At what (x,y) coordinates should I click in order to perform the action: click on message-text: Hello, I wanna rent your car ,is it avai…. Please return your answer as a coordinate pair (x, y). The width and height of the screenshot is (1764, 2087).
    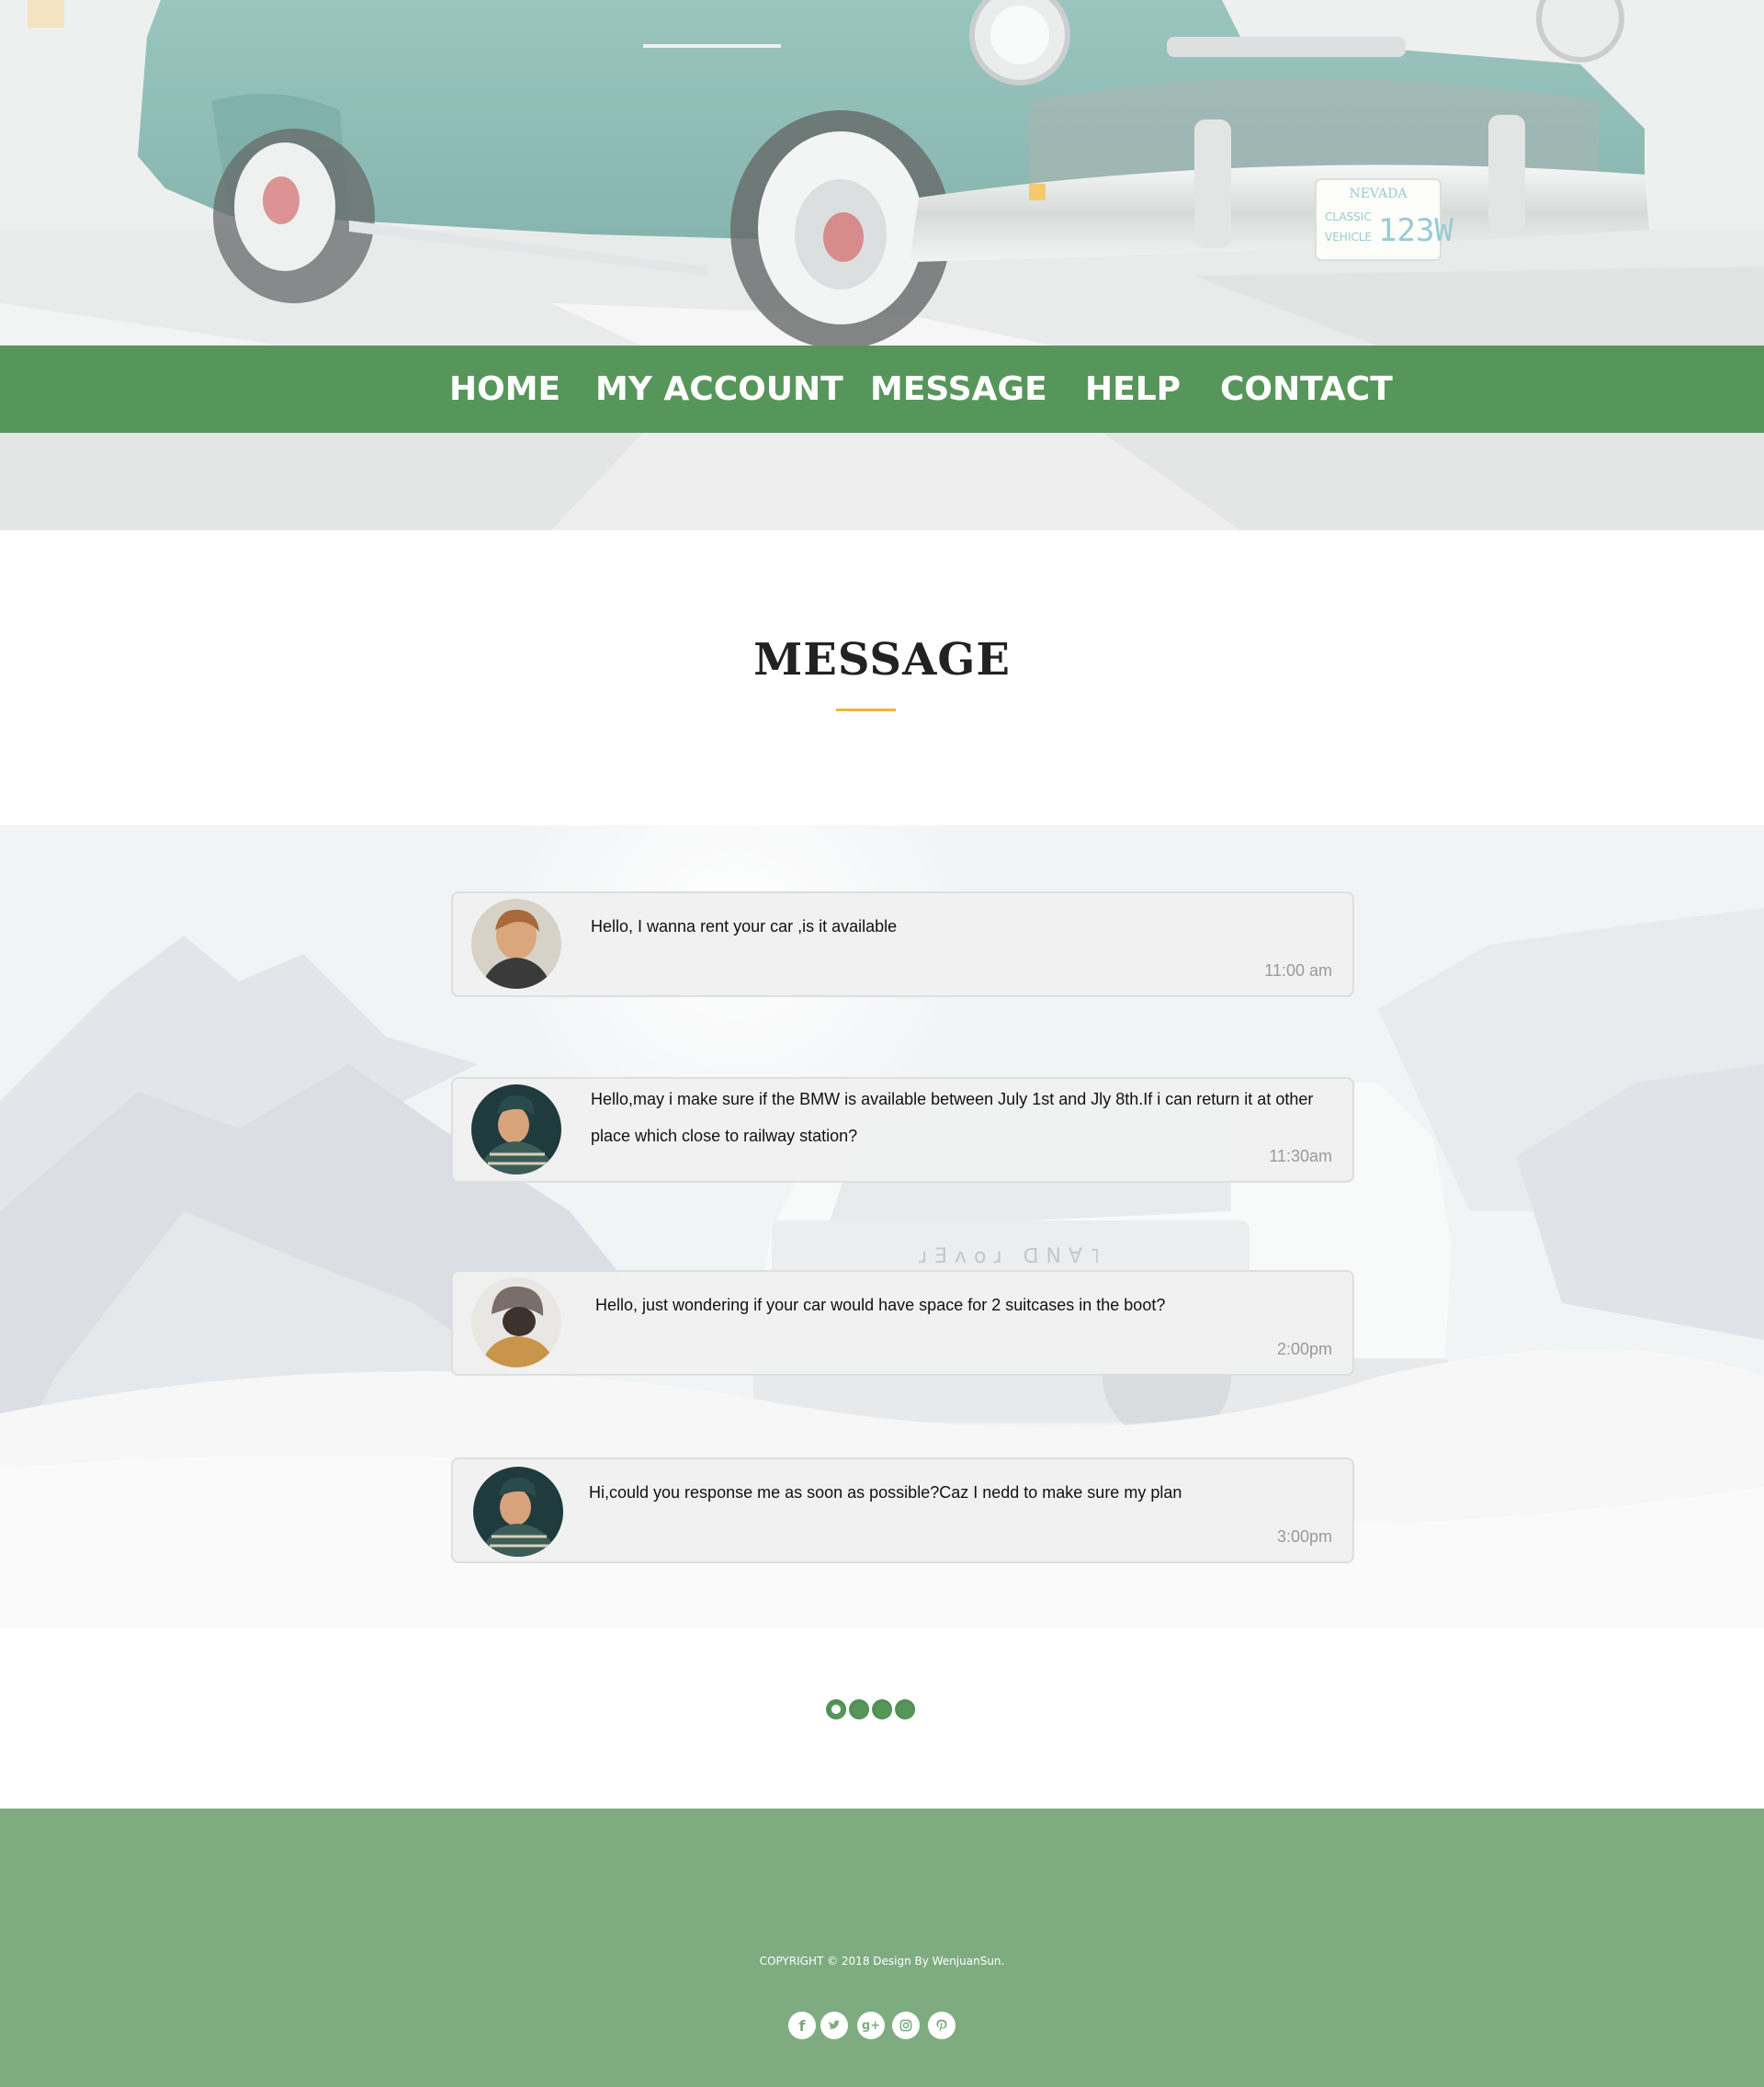
    Looking at the image, I should click on (744, 927).